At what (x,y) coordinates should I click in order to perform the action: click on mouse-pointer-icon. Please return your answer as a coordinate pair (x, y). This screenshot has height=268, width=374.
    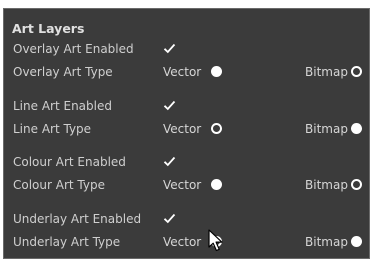
    Looking at the image, I should click on (217, 241).